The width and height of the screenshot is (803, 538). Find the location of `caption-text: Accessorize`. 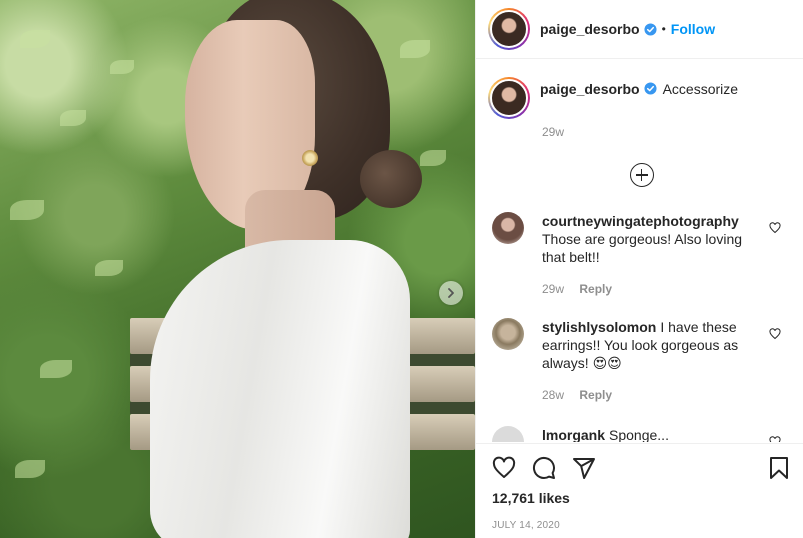

caption-text: Accessorize is located at coordinates (700, 89).